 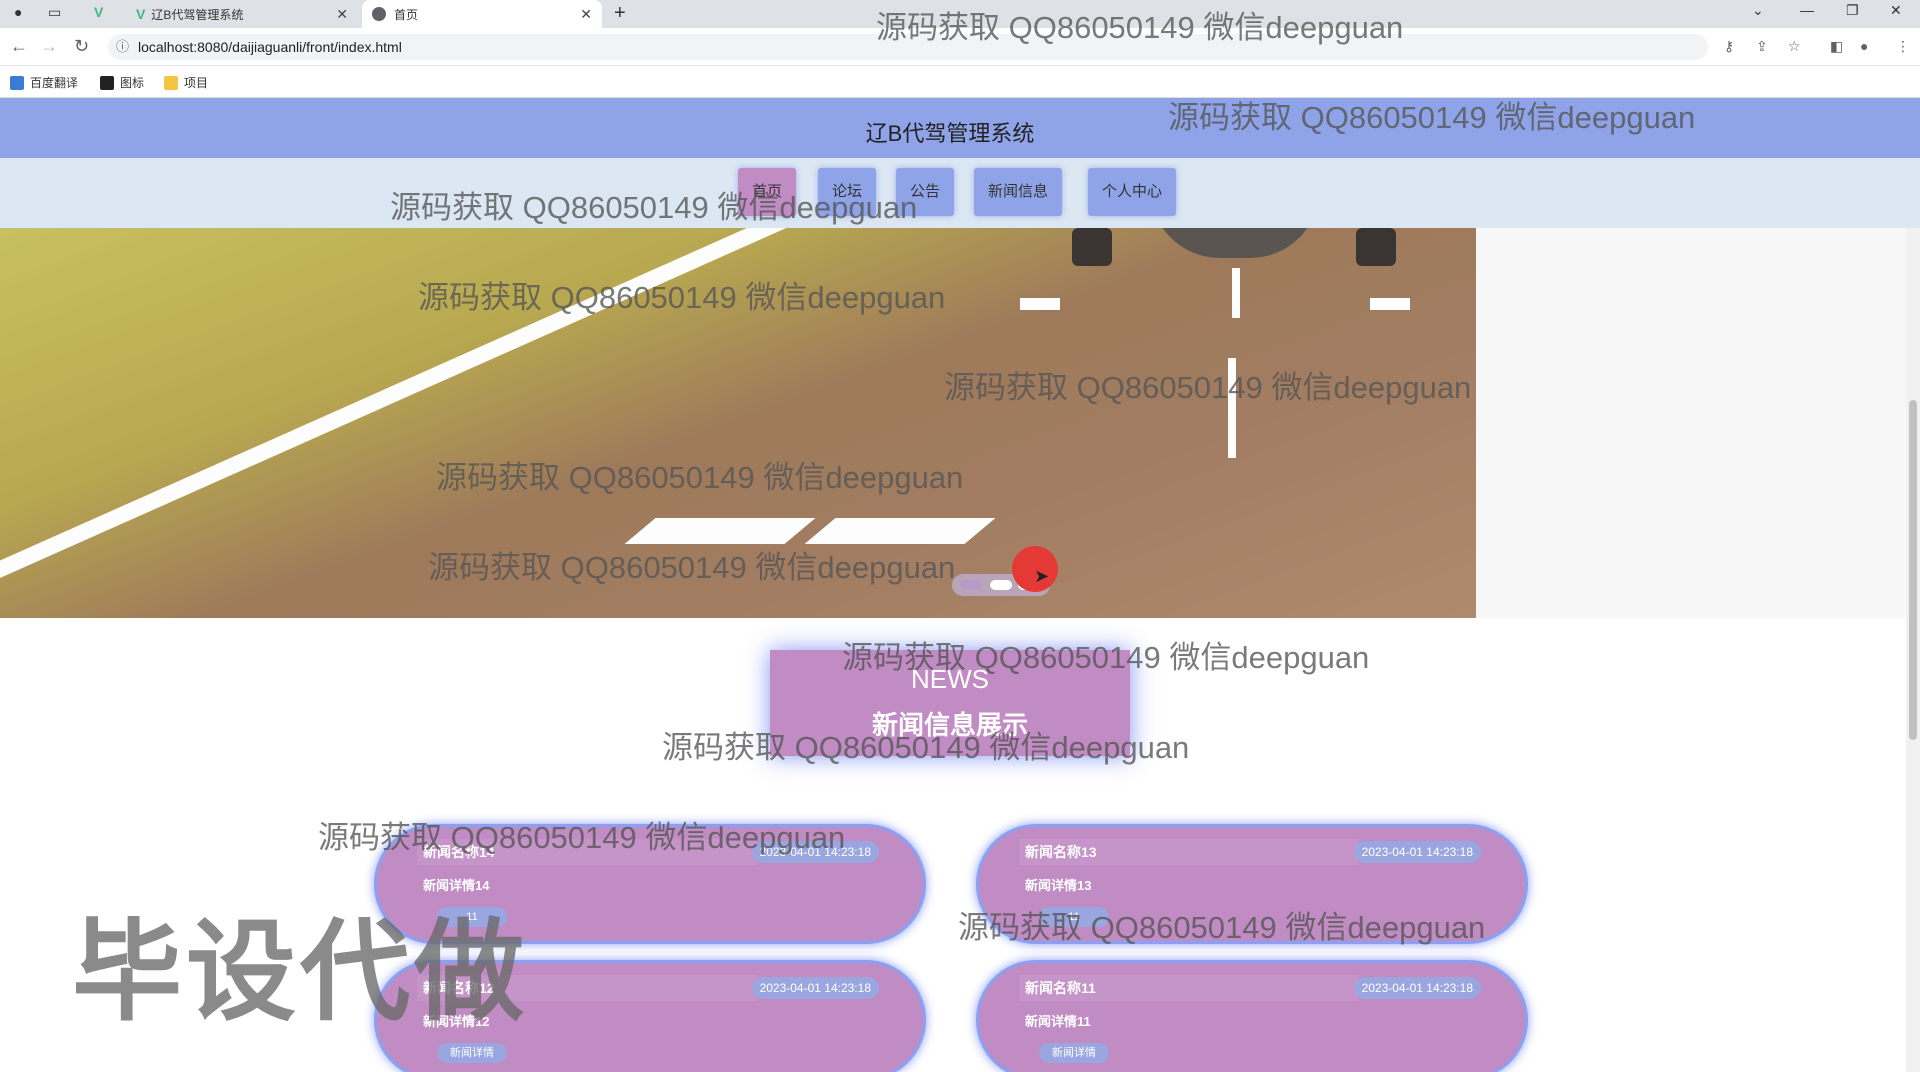 I want to click on key-icon: ⚷, so click(x=1729, y=46).